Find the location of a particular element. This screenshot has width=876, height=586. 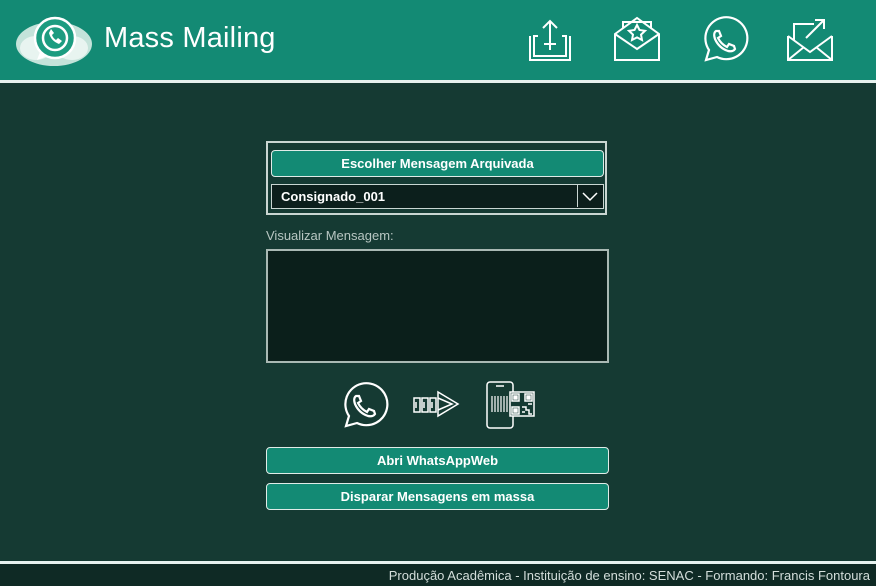

message-select-value: Consignado_001 is located at coordinates (333, 196).